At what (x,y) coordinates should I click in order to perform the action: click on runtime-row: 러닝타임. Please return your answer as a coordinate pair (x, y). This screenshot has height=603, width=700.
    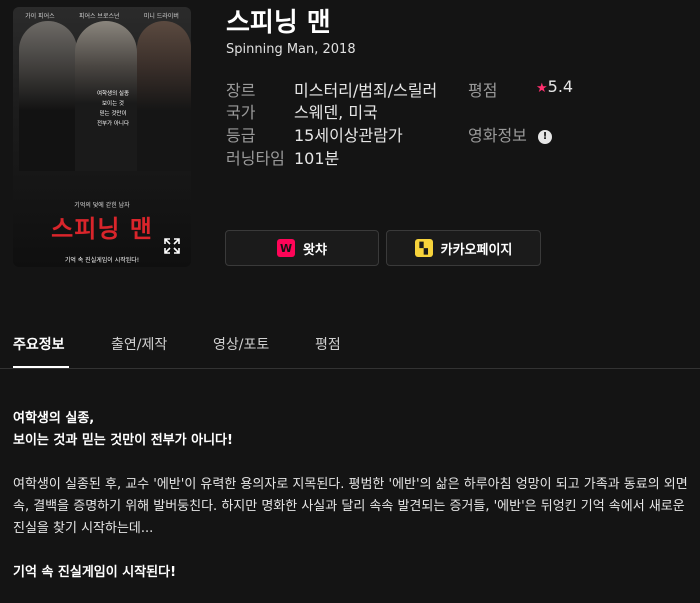
    Looking at the image, I should click on (255, 157).